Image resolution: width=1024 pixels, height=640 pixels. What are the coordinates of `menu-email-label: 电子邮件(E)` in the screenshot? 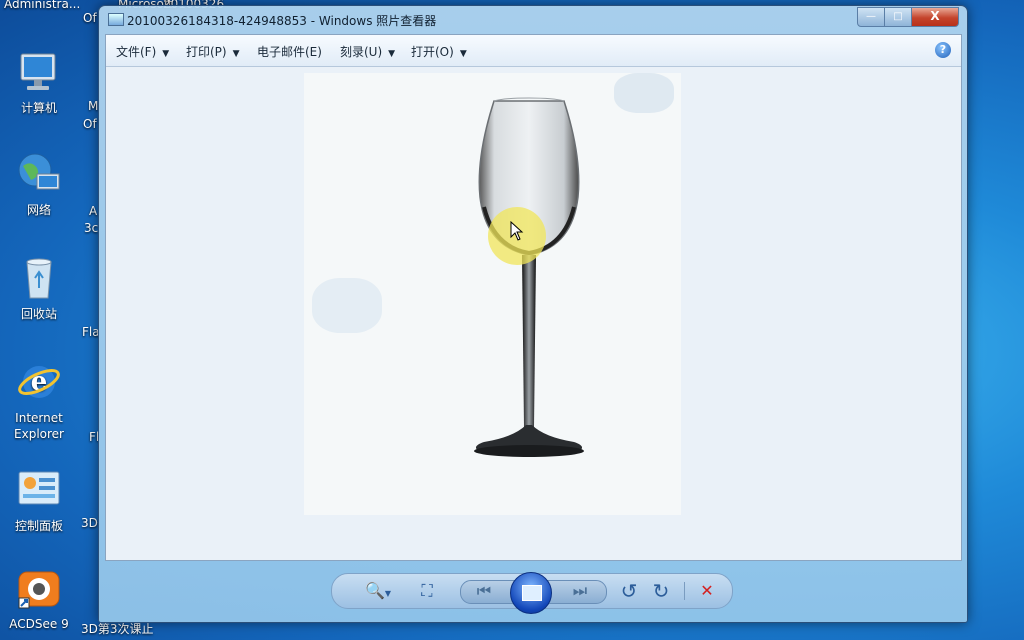 It's located at (289, 52).